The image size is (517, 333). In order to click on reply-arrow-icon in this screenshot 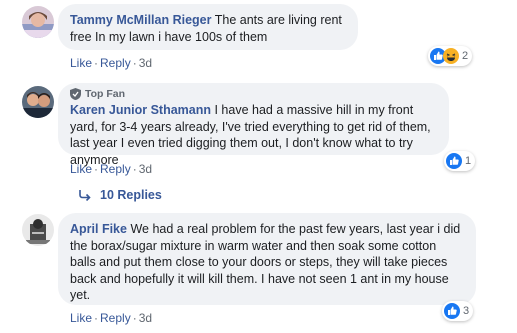, I will do `click(85, 195)`.